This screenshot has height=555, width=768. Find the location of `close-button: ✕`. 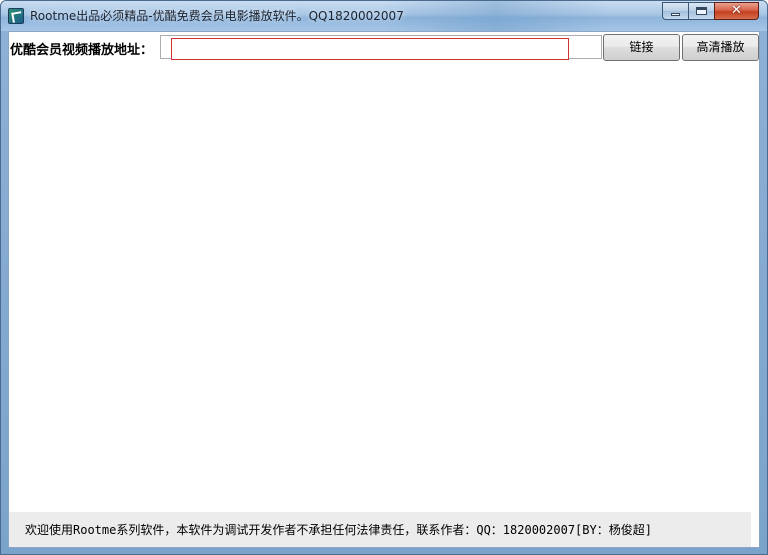

close-button: ✕ is located at coordinates (736, 11).